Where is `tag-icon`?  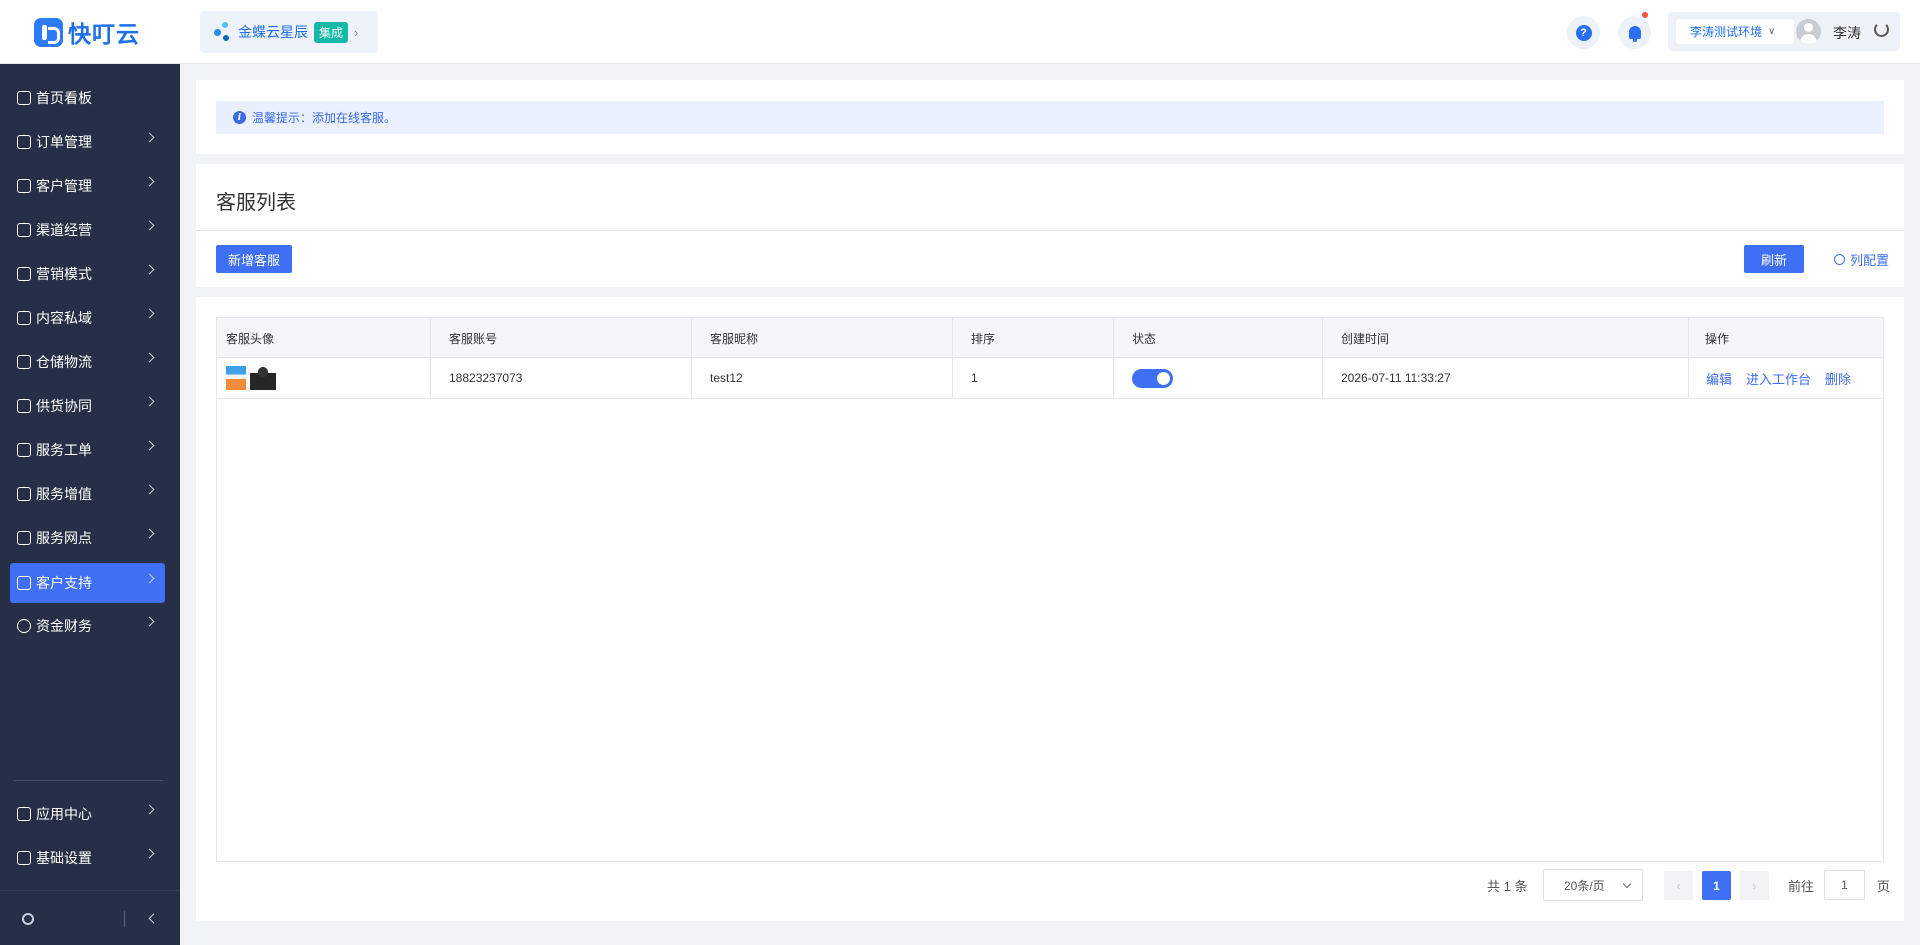 tag-icon is located at coordinates (24, 274).